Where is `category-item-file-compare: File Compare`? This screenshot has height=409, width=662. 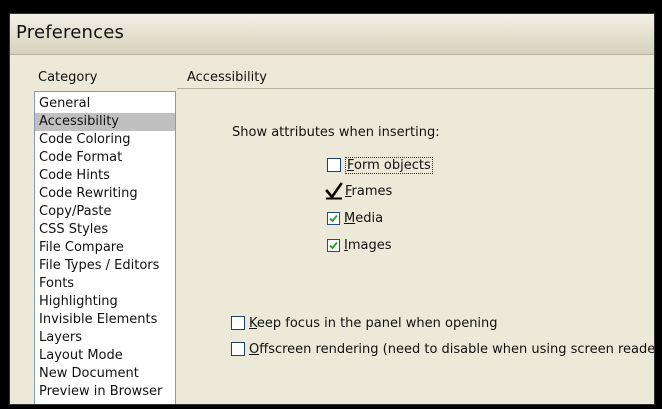
category-item-file-compare: File Compare is located at coordinates (105, 248).